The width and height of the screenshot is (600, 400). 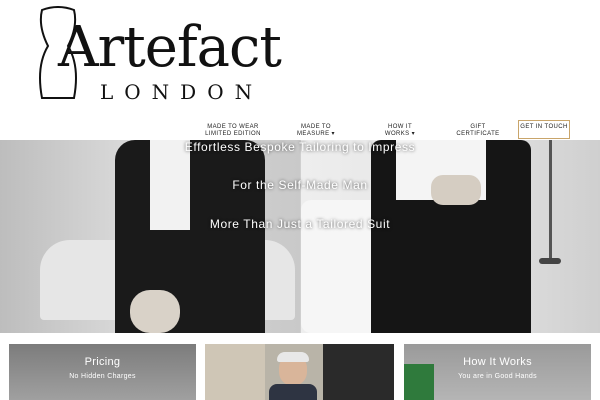 What do you see at coordinates (497, 362) in the screenshot?
I see `how-it-works-card-title: How It Works` at bounding box center [497, 362].